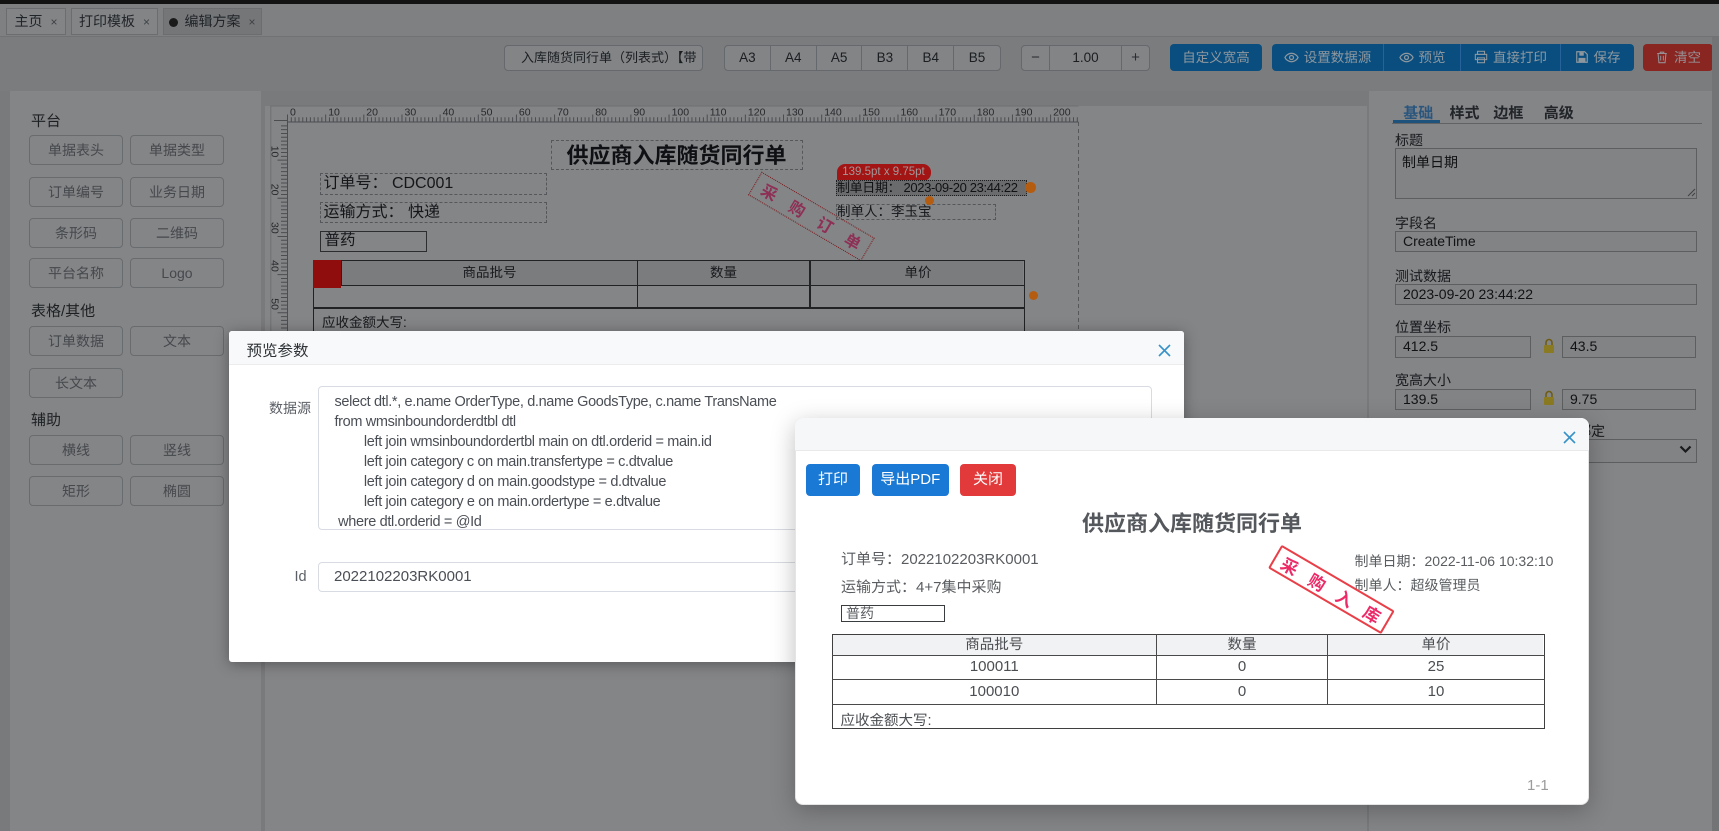  I want to click on svg-text: 190, so click(1024, 112).